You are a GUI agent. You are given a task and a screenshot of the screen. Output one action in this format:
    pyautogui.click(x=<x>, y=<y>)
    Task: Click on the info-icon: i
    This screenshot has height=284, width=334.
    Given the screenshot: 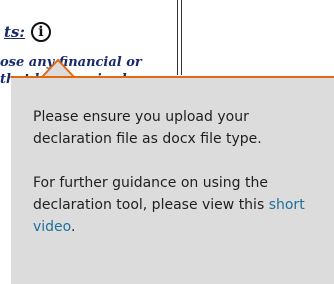 What is the action you would take?
    pyautogui.click(x=40, y=32)
    